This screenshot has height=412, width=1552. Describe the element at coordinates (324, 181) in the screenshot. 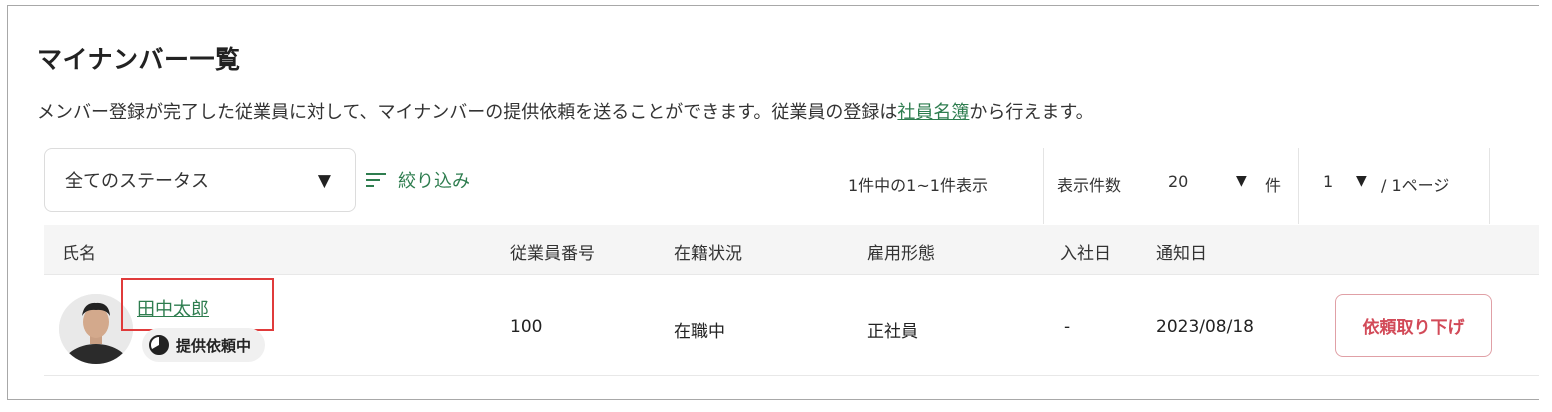

I see `dropdown-caret-icon: ▼` at that location.